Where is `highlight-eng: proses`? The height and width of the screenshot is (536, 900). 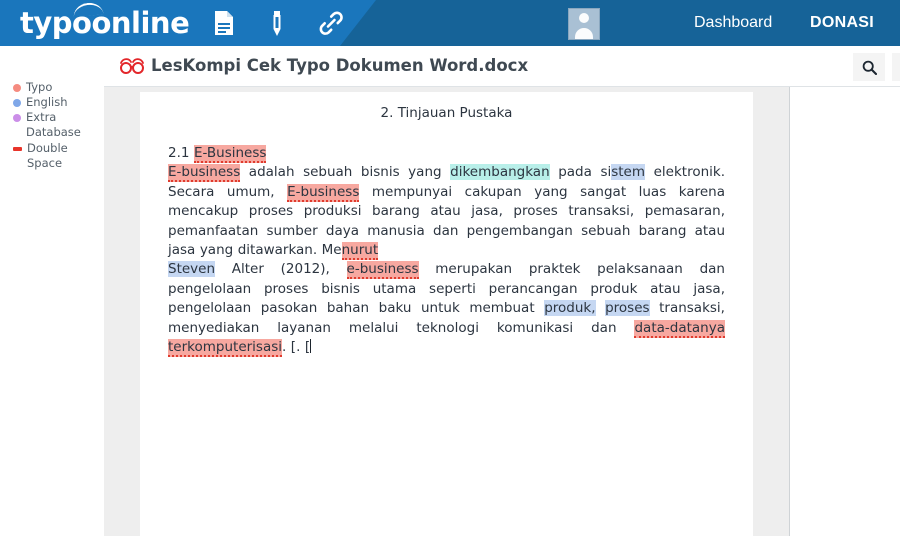 highlight-eng: proses is located at coordinates (627, 308).